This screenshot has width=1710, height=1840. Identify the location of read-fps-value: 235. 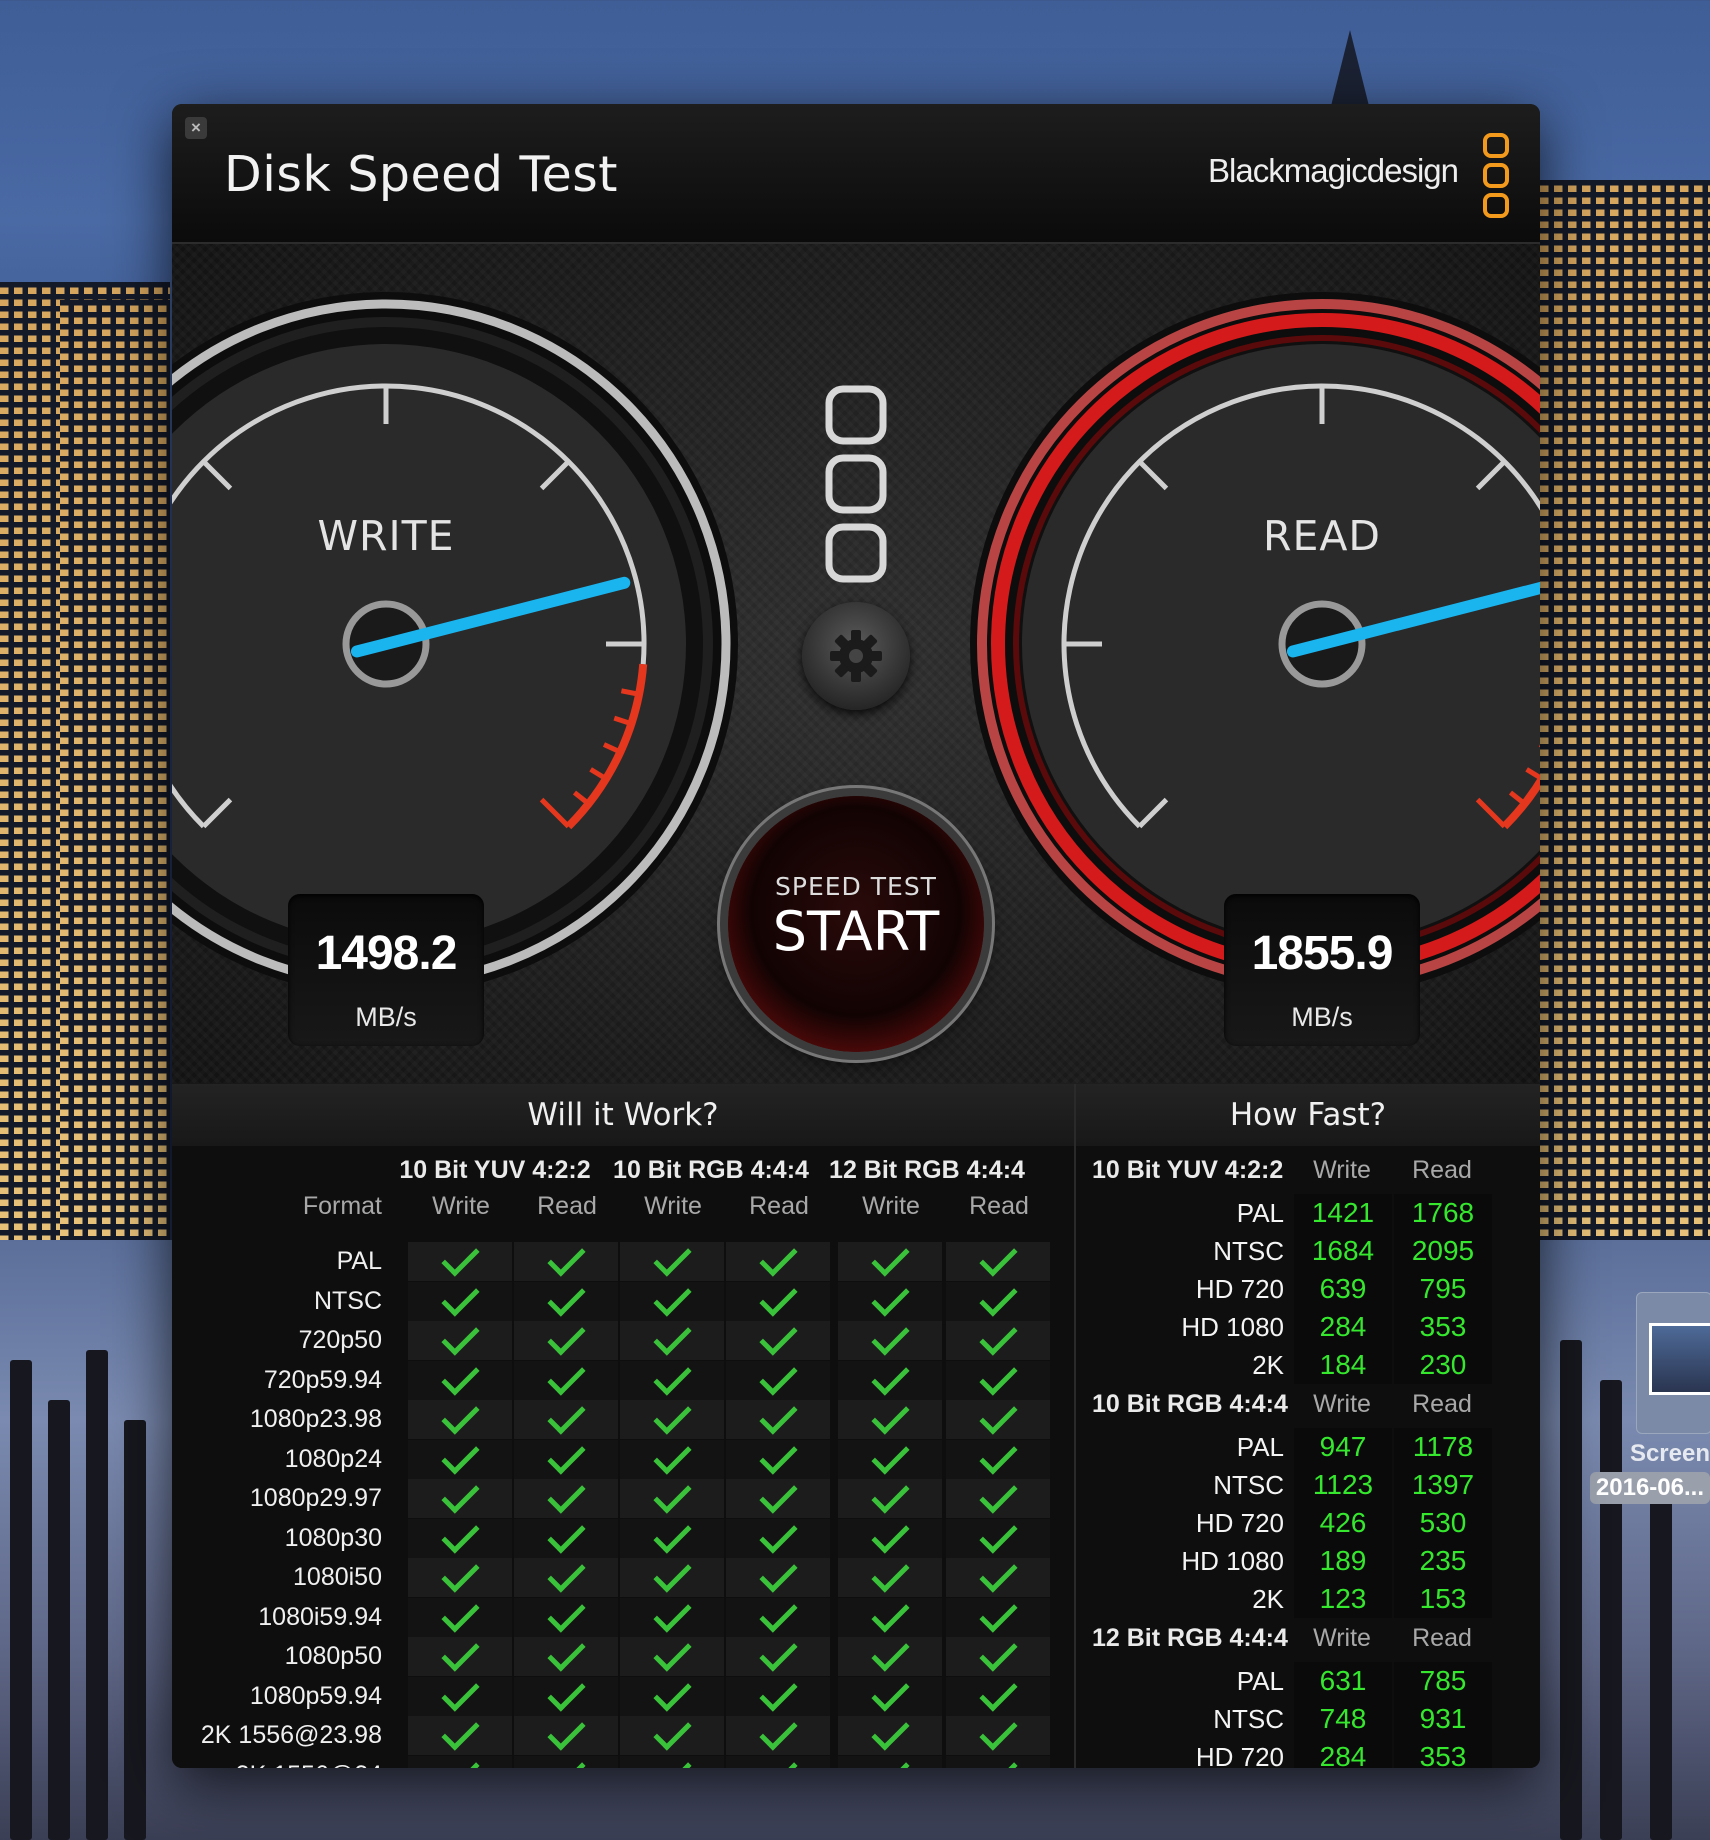
(1443, 1561).